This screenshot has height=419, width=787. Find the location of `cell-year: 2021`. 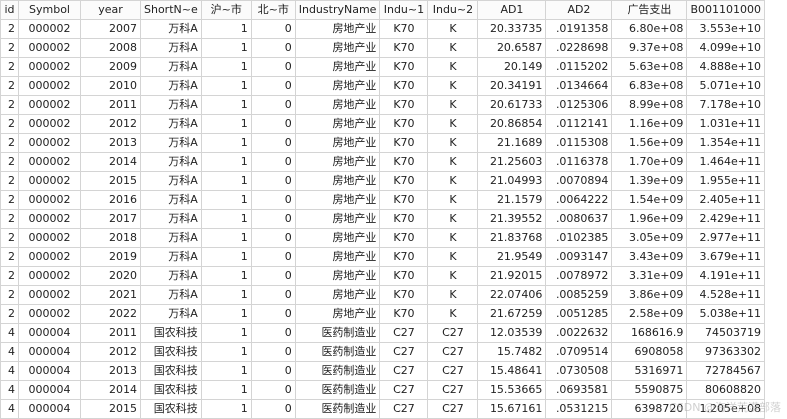

cell-year: 2021 is located at coordinates (110, 295).